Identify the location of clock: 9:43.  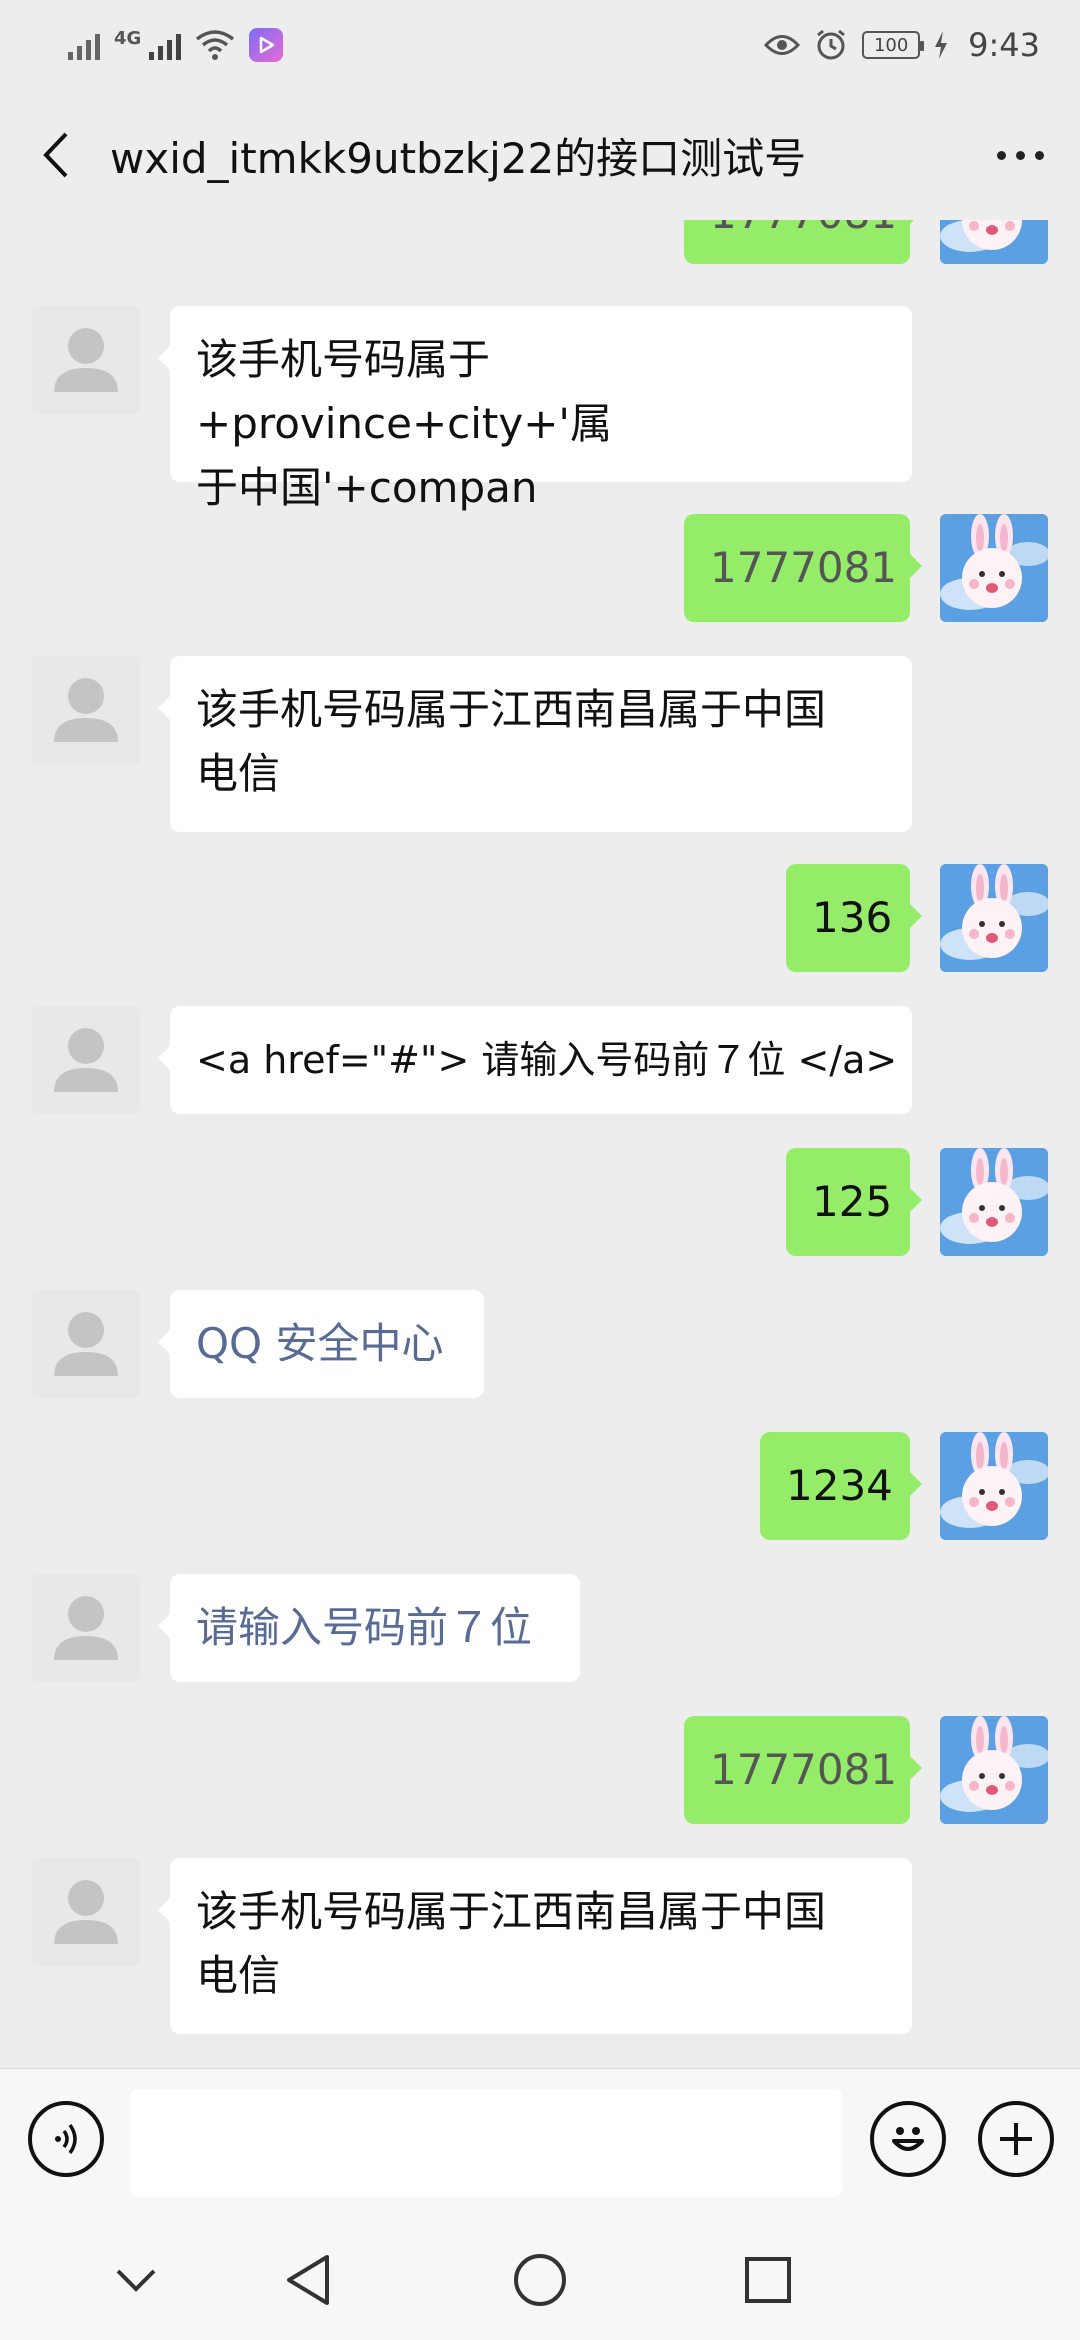
(1004, 45).